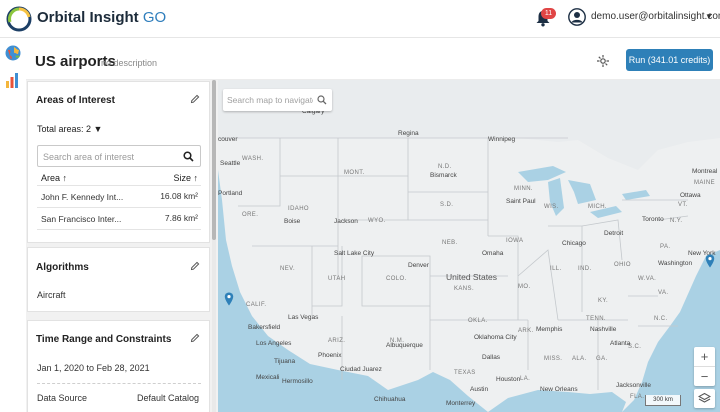 This screenshot has width=720, height=412. Describe the element at coordinates (54, 178) in the screenshot. I see `area-column-header: Area ↑` at that location.